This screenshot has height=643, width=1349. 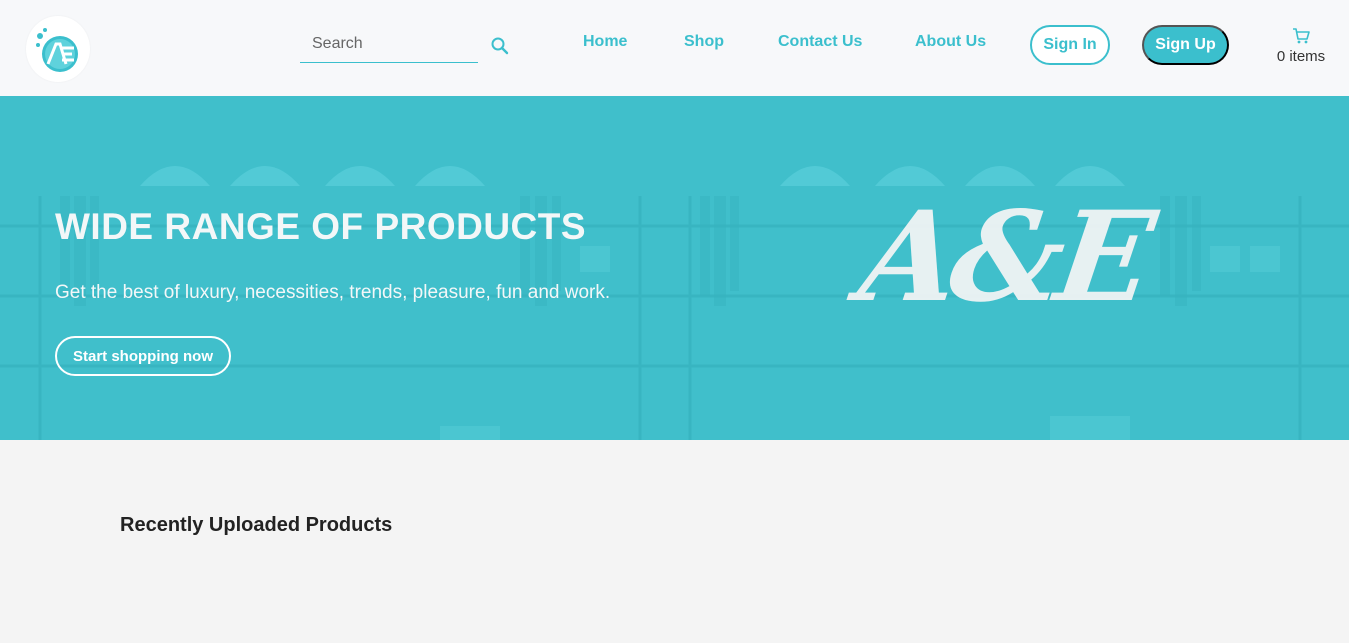 What do you see at coordinates (605, 42) in the screenshot?
I see `nav-home-link: Home` at bounding box center [605, 42].